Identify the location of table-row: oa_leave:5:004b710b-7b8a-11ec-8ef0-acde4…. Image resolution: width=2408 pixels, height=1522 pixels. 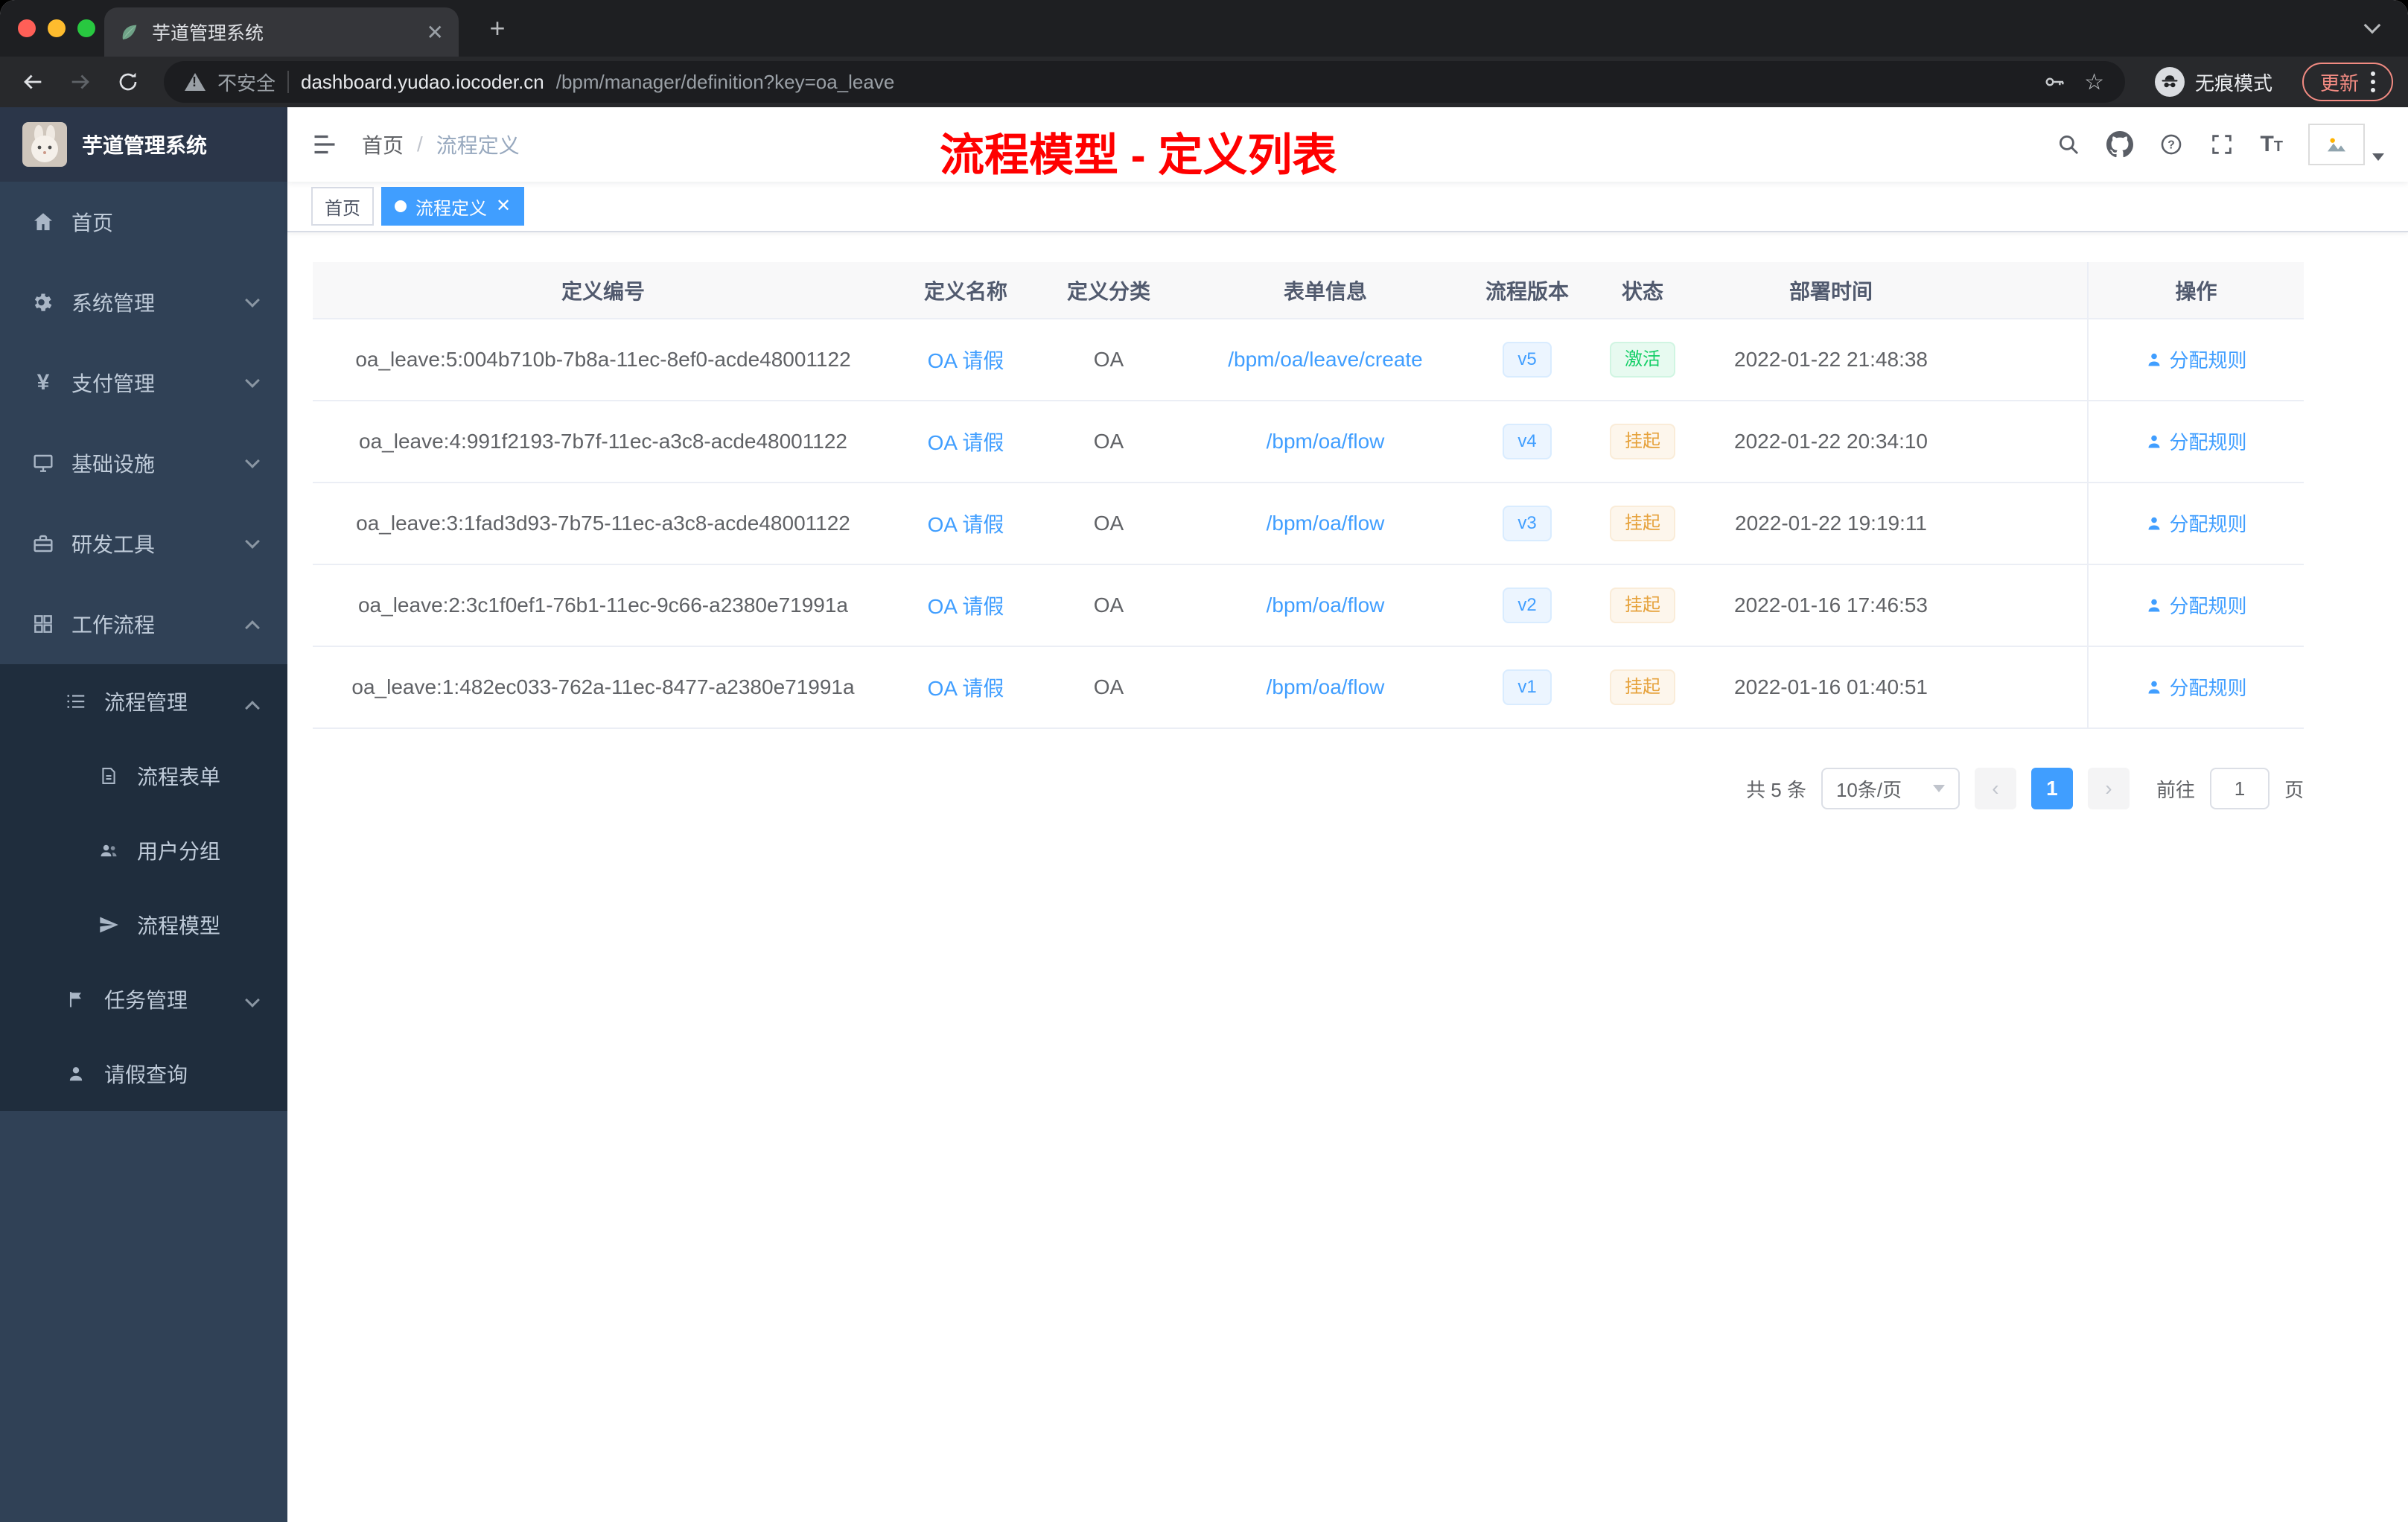
(1308, 360).